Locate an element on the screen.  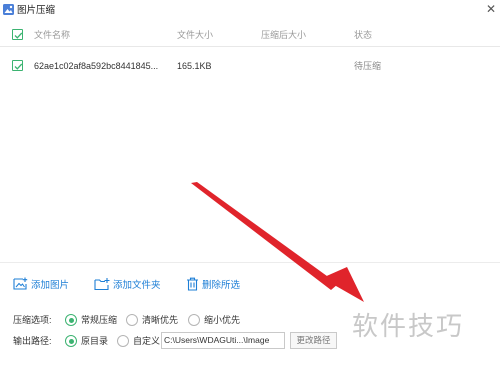
radio-size-first-label: 缩小优先 is located at coordinates (222, 320).